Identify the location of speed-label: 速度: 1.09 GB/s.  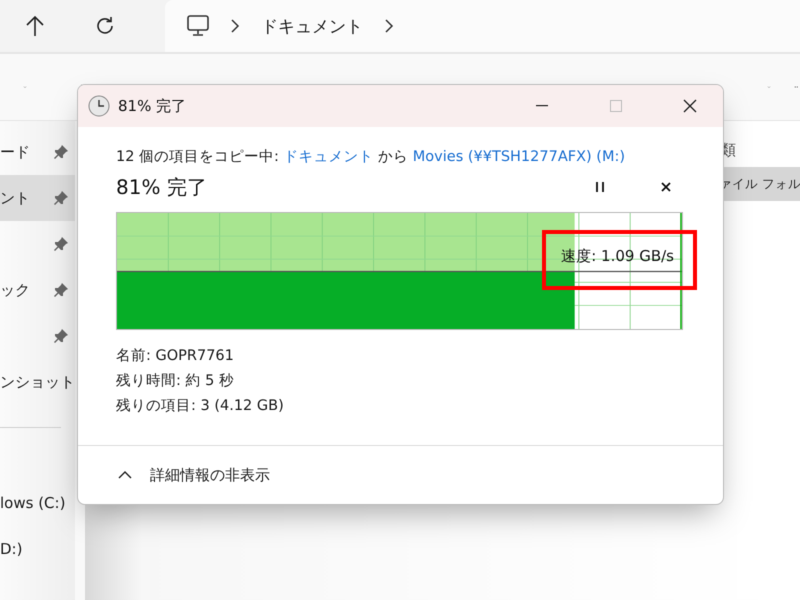
(617, 256).